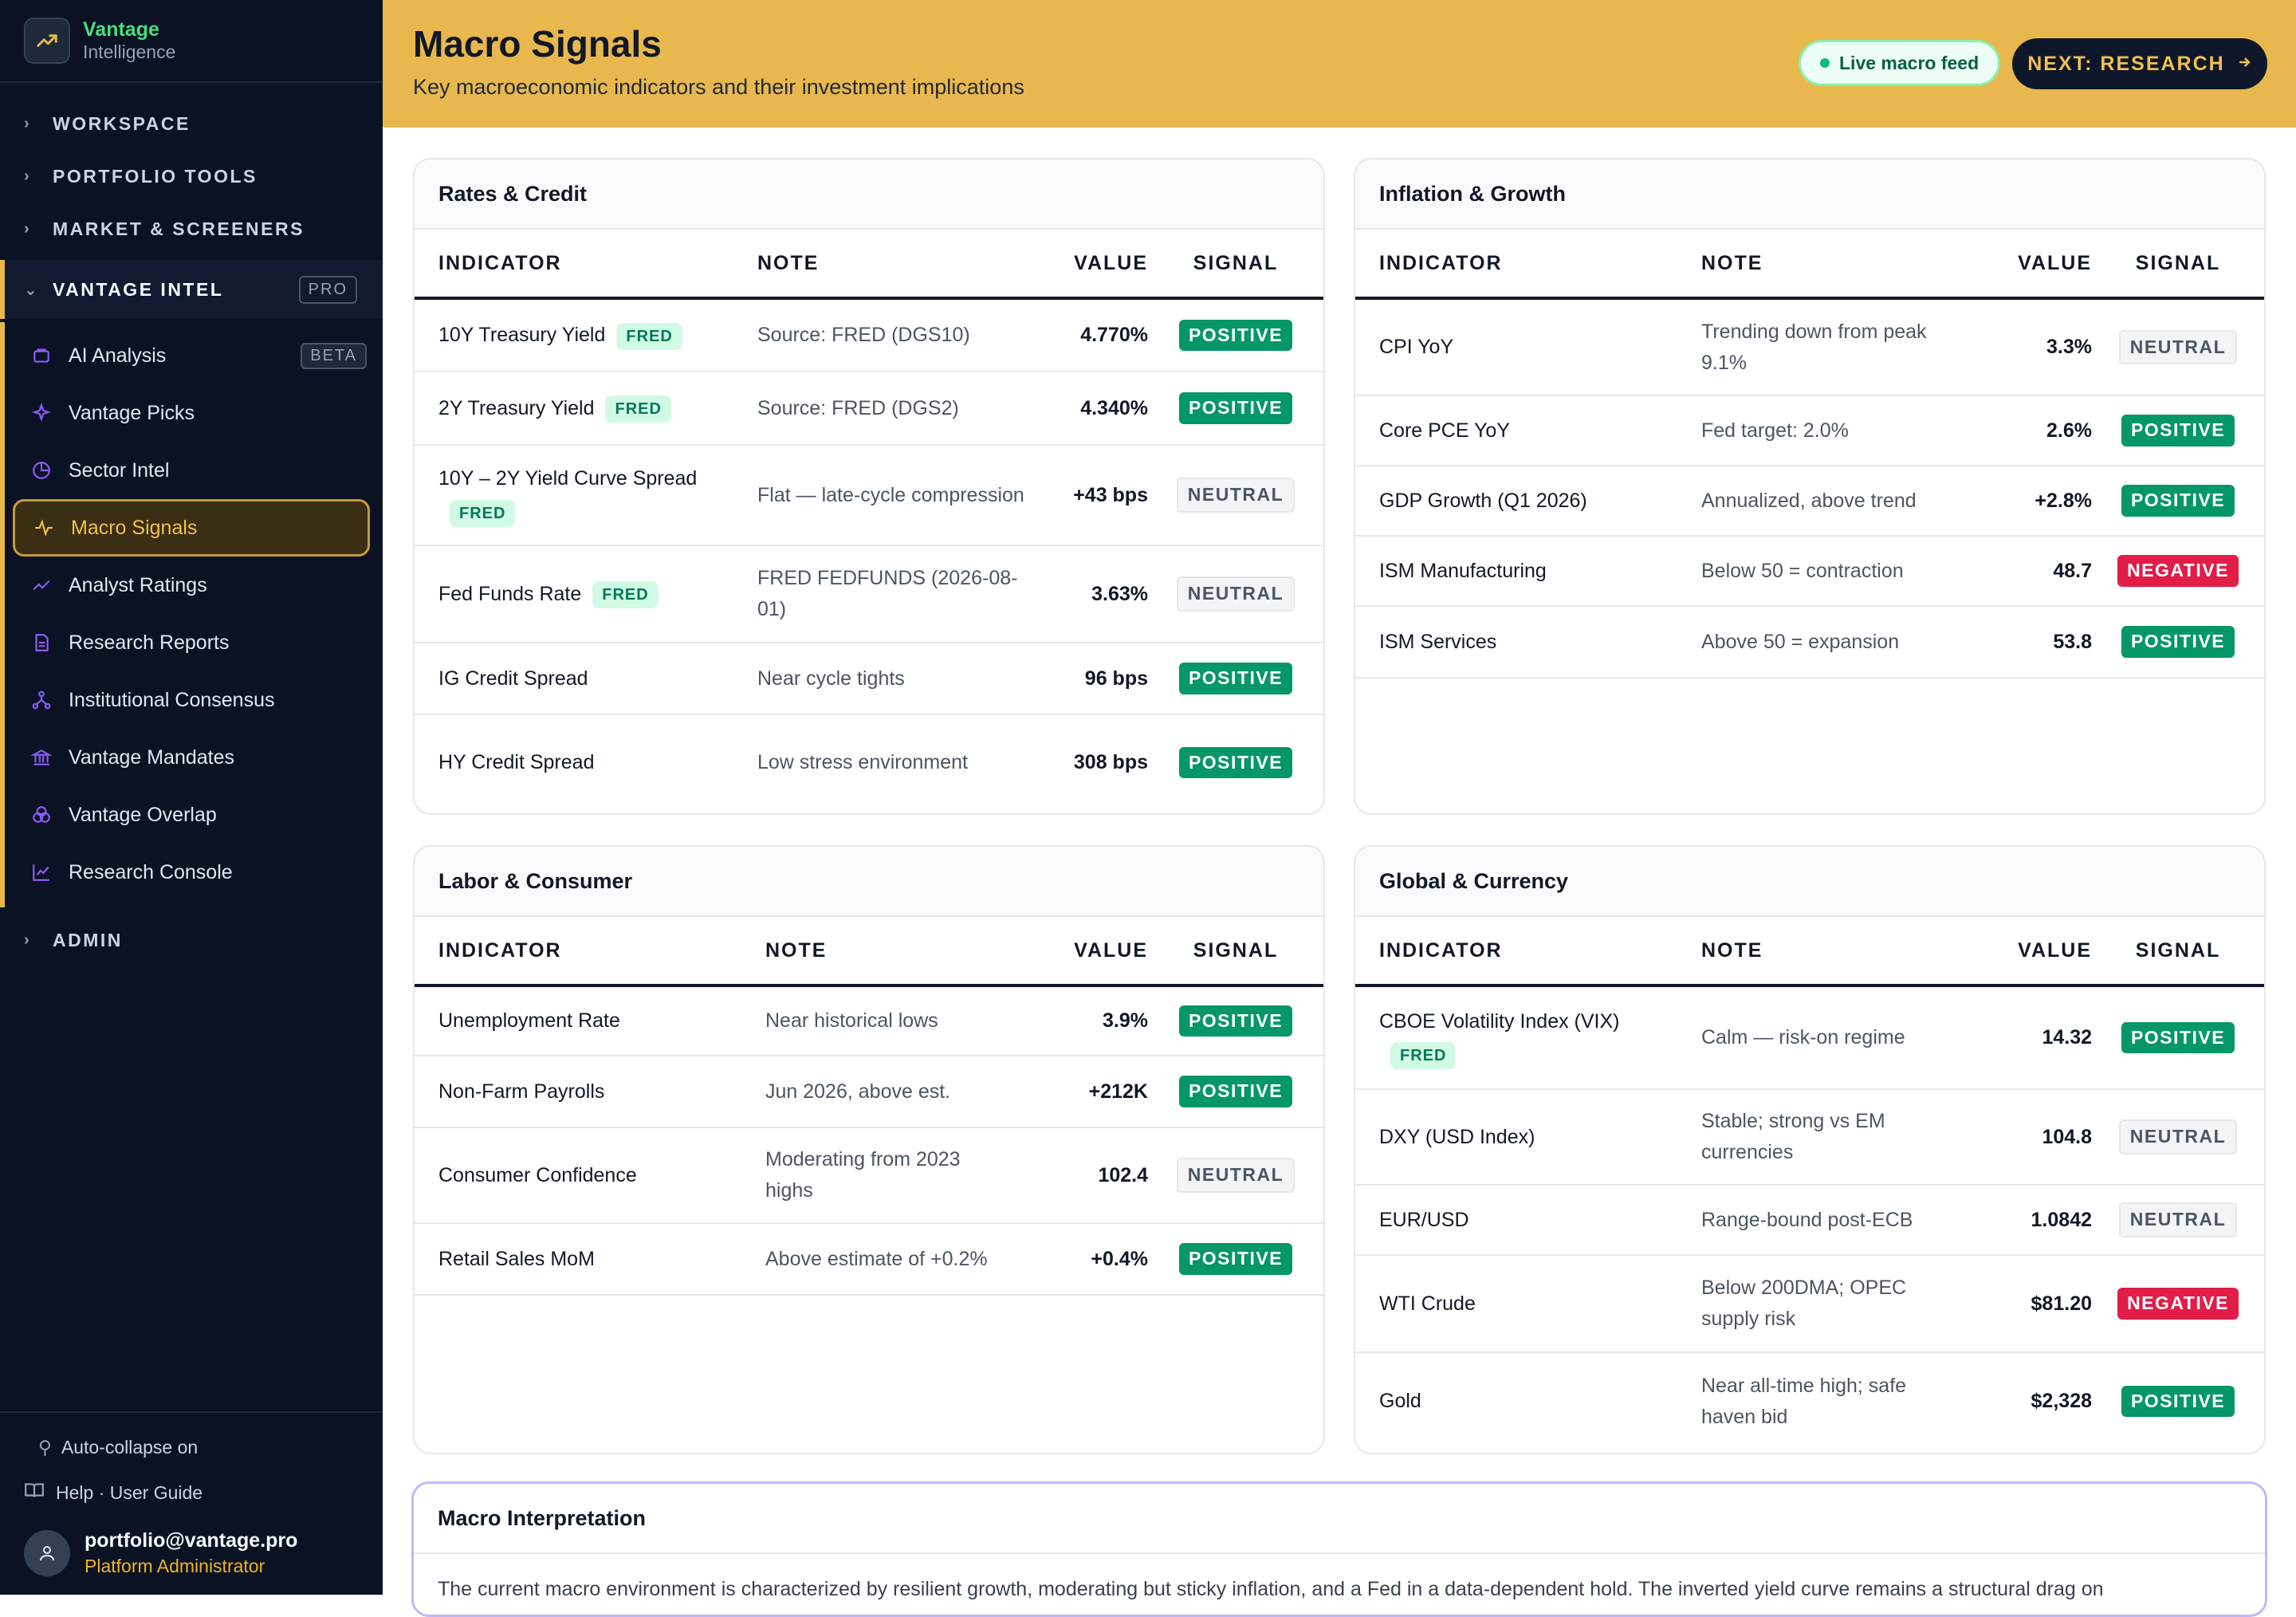  Describe the element at coordinates (1400, 1402) in the screenshot. I see `indicator-cell: Gold` at that location.